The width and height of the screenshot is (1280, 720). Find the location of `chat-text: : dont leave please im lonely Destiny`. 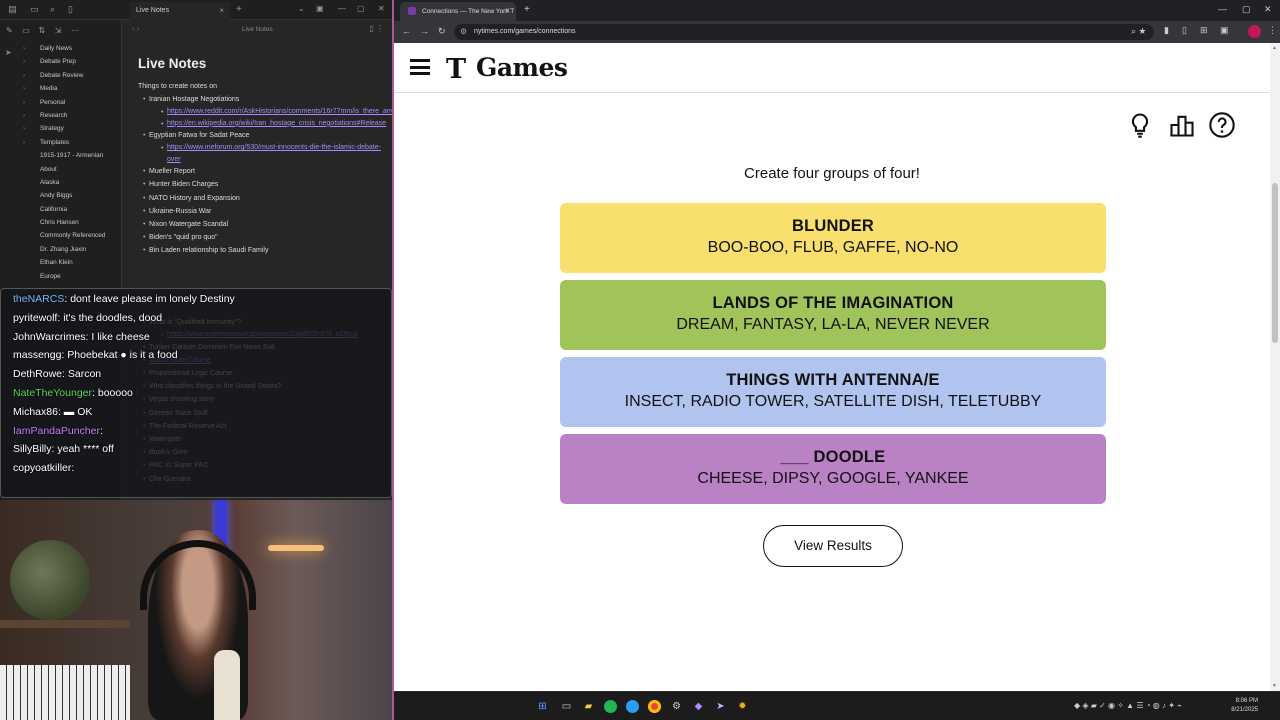

chat-text: : dont leave please im lonely Destiny is located at coordinates (149, 299).